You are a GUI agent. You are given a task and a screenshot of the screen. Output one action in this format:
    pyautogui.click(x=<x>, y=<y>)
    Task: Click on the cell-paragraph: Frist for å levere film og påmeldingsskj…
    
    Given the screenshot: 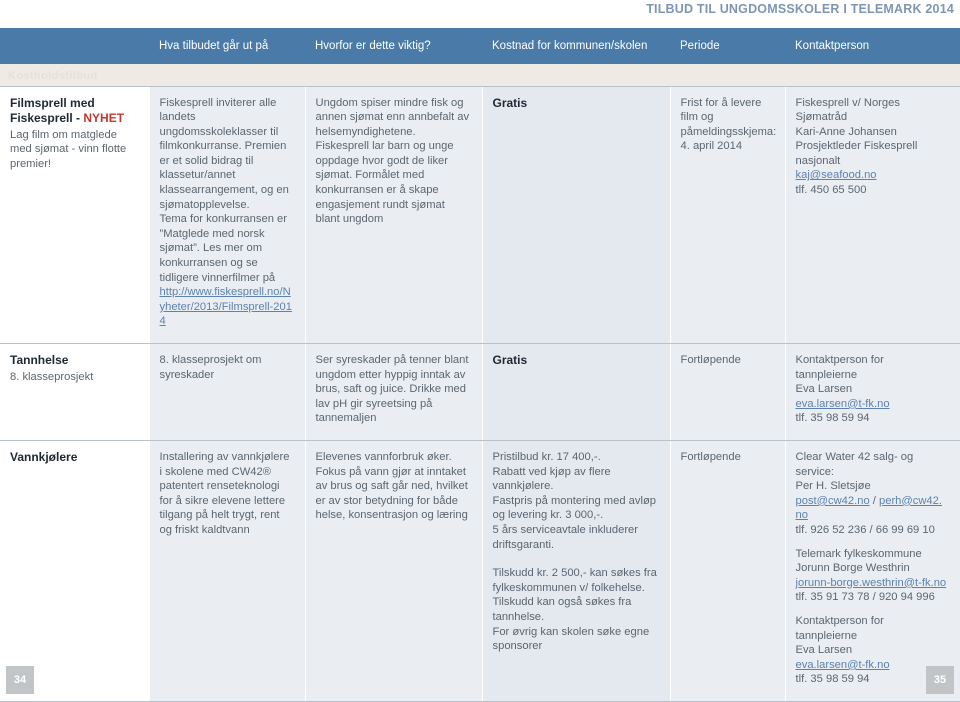 What is the action you would take?
    pyautogui.click(x=728, y=117)
    